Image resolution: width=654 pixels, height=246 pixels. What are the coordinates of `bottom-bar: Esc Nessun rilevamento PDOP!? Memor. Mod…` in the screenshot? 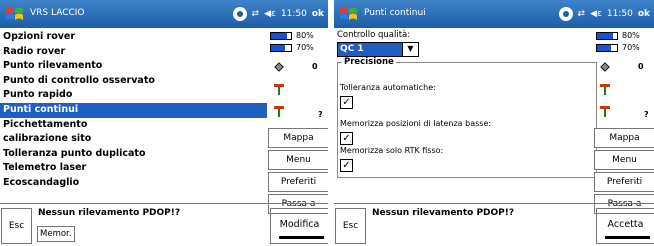 It's located at (164, 224).